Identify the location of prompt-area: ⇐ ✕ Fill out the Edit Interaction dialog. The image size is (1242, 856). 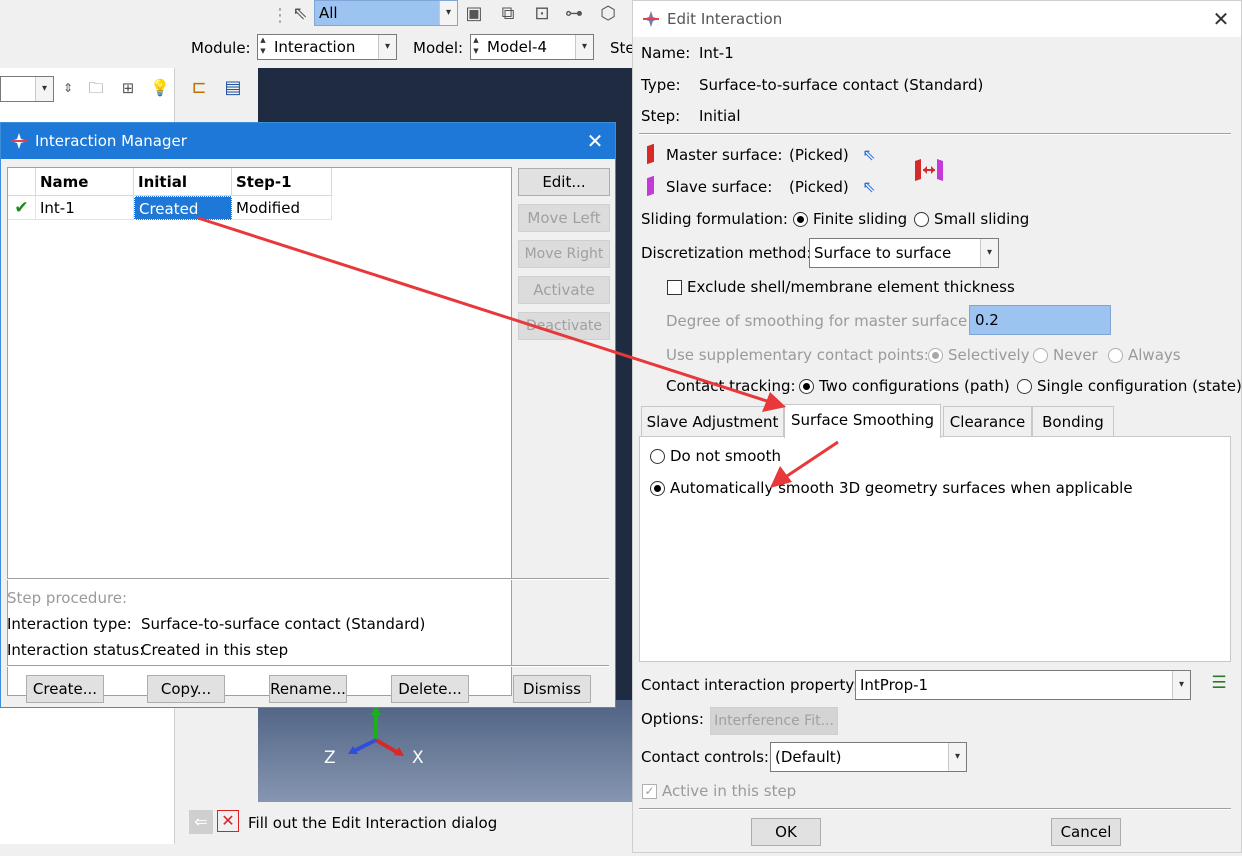
(404, 824).